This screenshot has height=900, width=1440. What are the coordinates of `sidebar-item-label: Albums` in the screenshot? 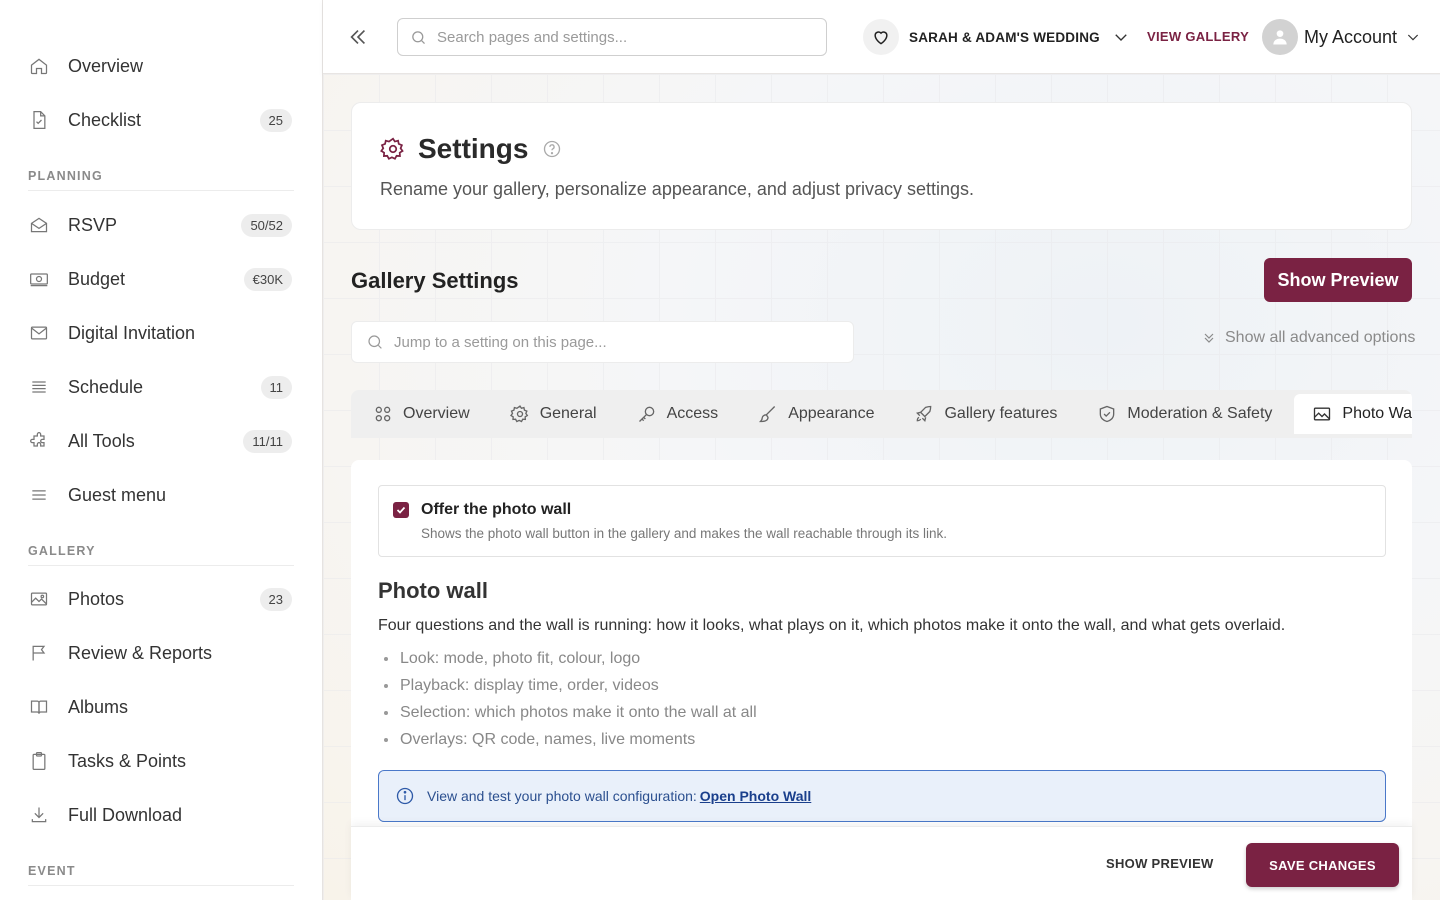 It's located at (98, 706).